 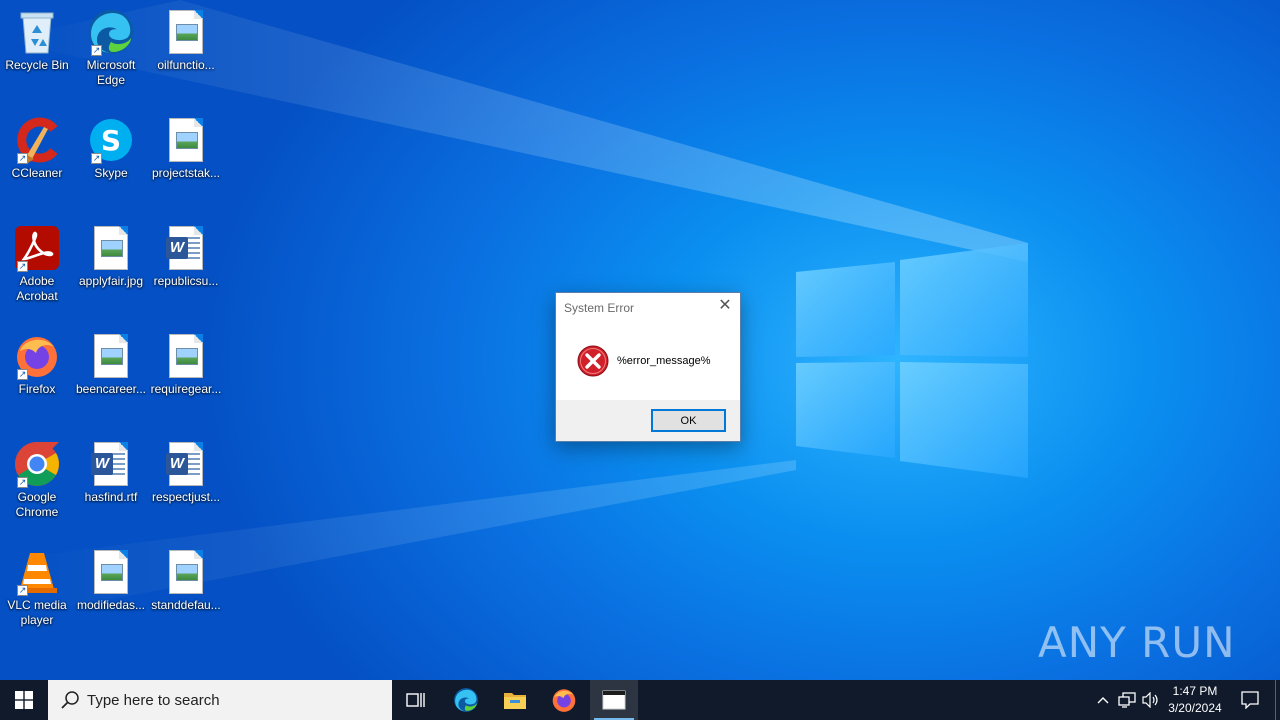 What do you see at coordinates (664, 361) in the screenshot?
I see `error-message: %error_message%` at bounding box center [664, 361].